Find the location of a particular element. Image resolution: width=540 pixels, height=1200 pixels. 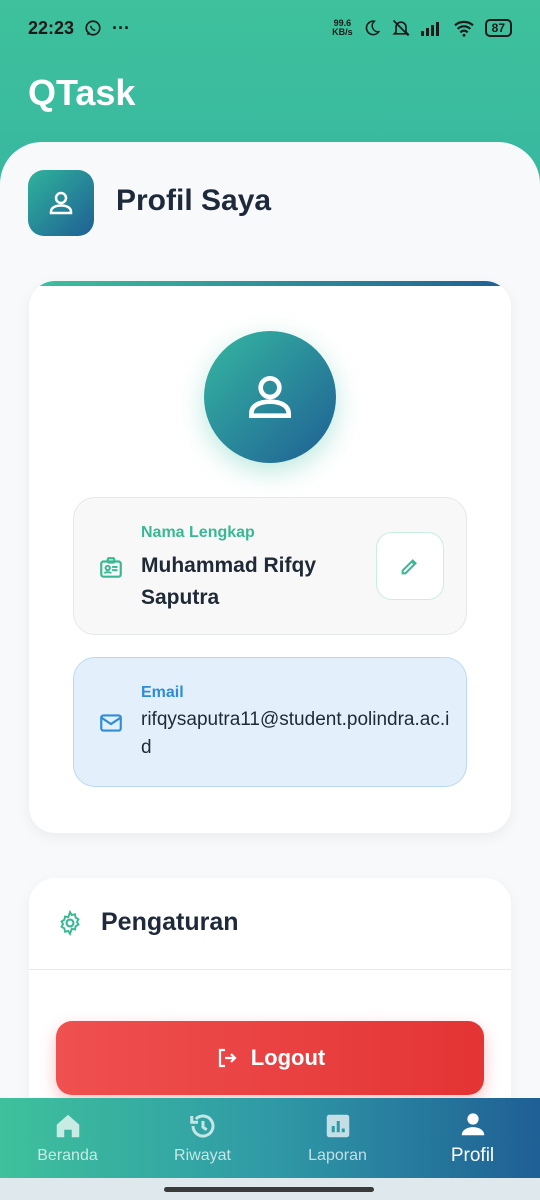

nav-label-laporan: Laporan is located at coordinates (337, 1155).